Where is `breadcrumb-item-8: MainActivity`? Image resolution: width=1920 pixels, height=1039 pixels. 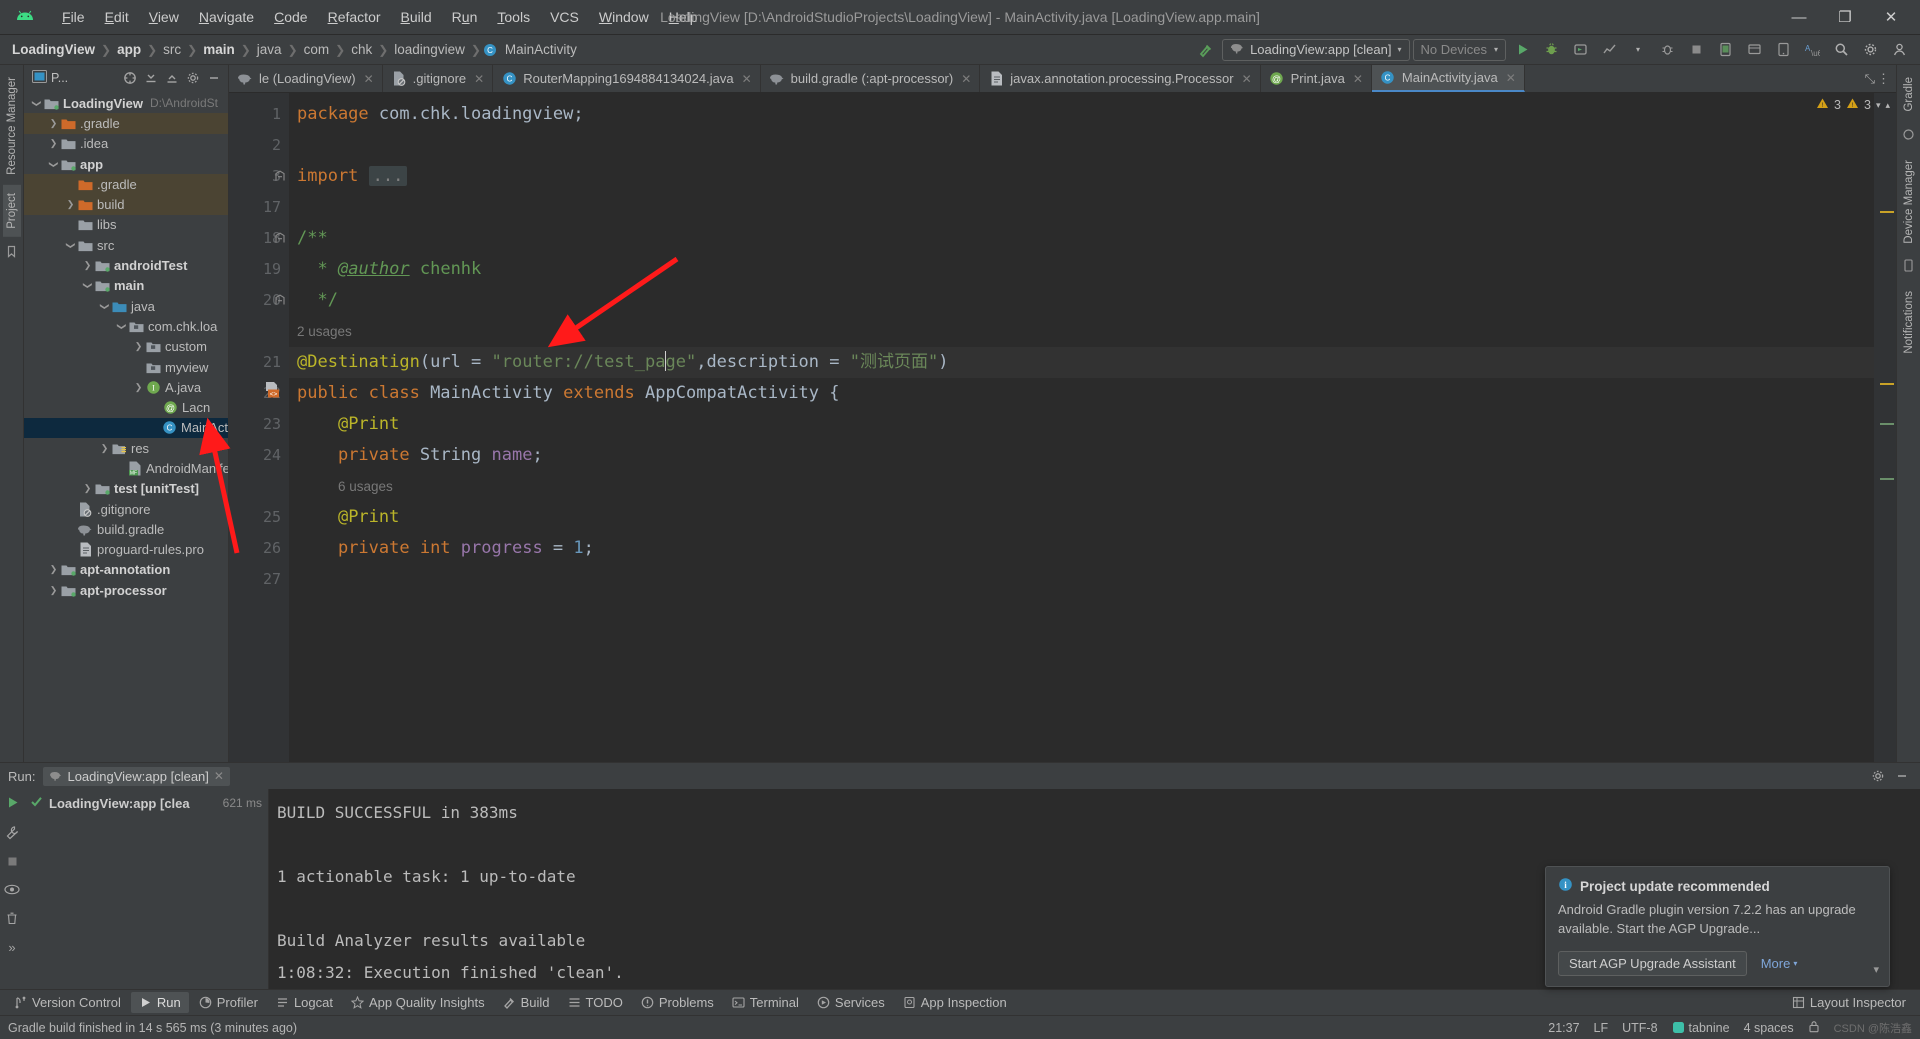
breadcrumb-item-8: MainActivity is located at coordinates (541, 49).